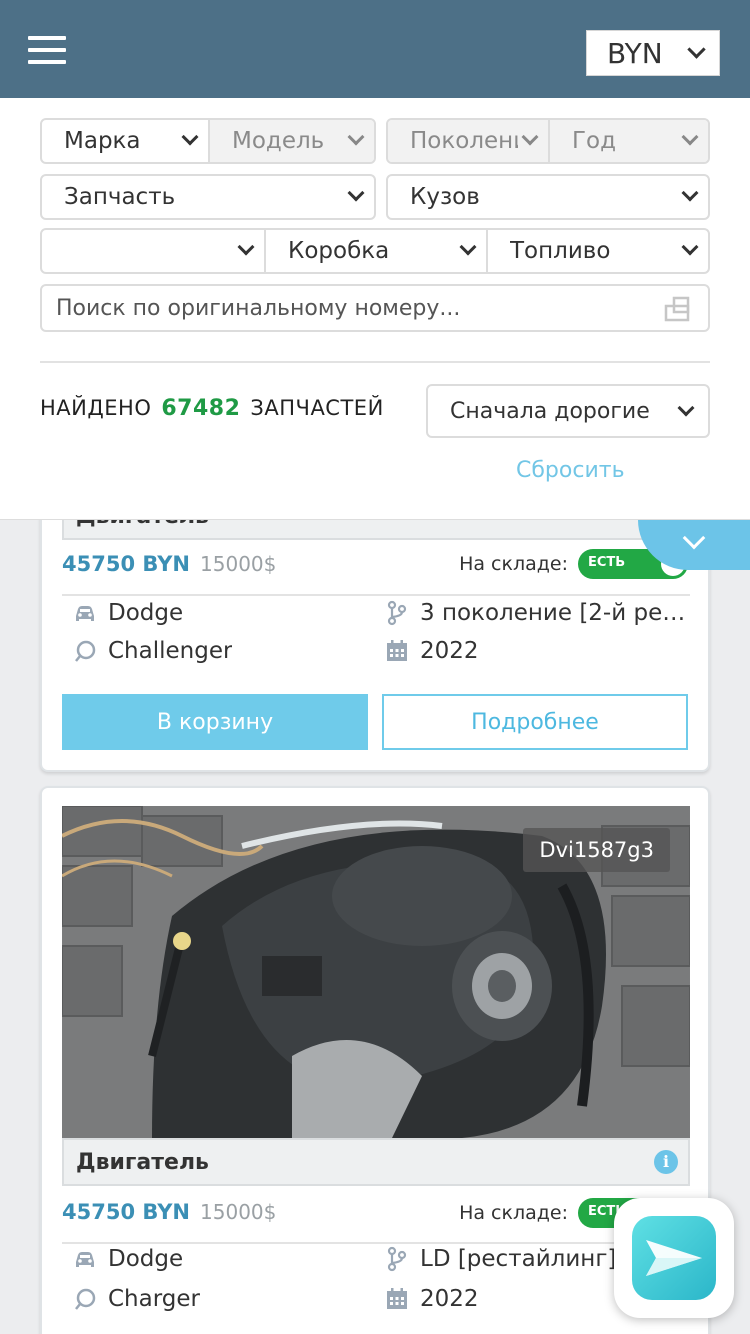 The width and height of the screenshot is (750, 1334). I want to click on year-select: Год, so click(628, 141).